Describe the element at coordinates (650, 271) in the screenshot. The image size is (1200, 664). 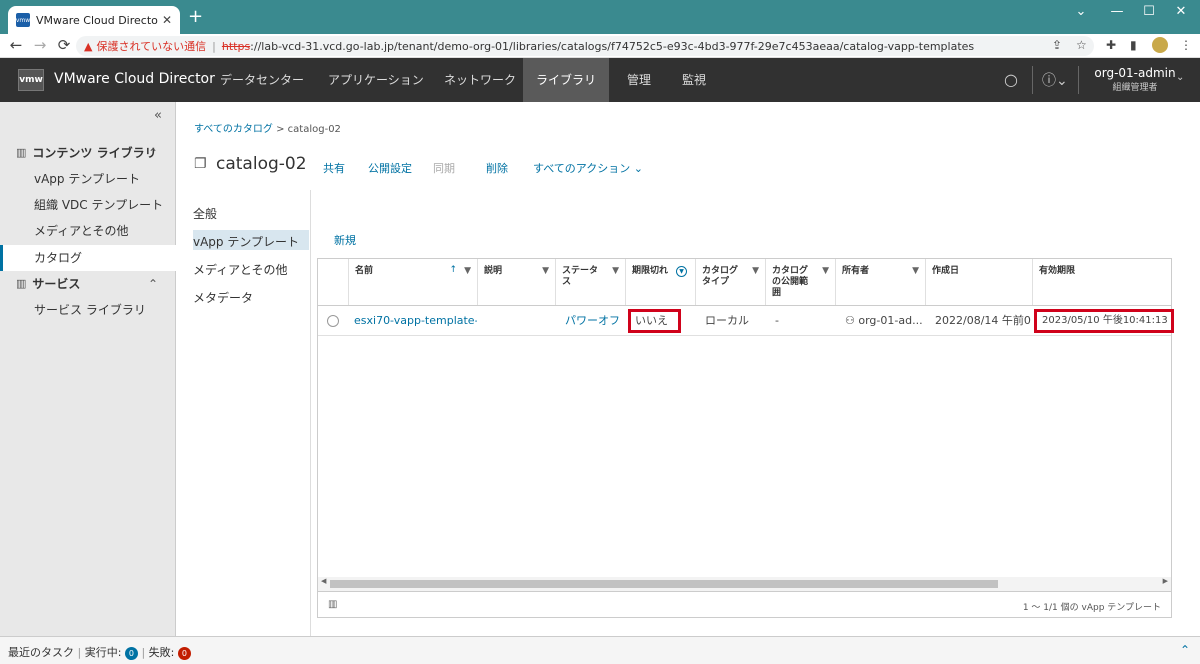
I see `column-label: 期限切れ` at that location.